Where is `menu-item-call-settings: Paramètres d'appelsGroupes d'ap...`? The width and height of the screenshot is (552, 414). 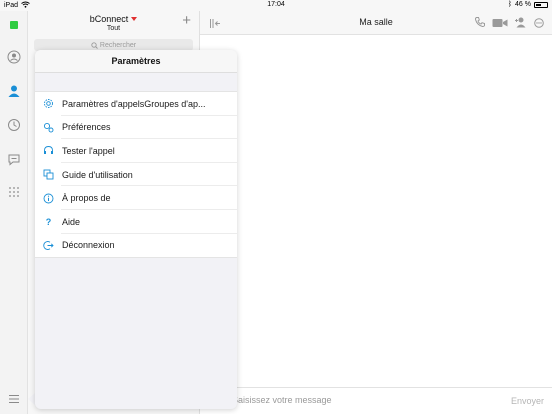
menu-item-call-settings: Paramètres d'appelsGroupes d'ap... is located at coordinates (136, 104).